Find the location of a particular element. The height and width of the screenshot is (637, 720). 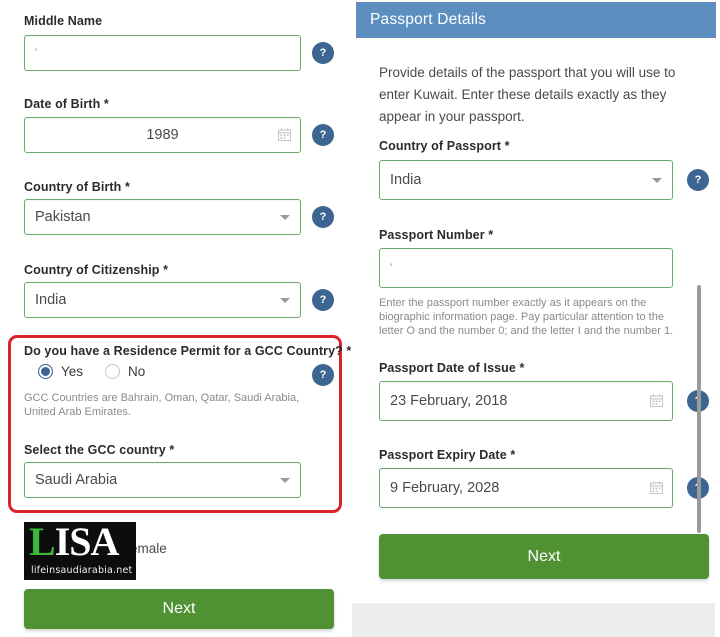

date-of-birth-row: 1989 ? is located at coordinates (179, 135).